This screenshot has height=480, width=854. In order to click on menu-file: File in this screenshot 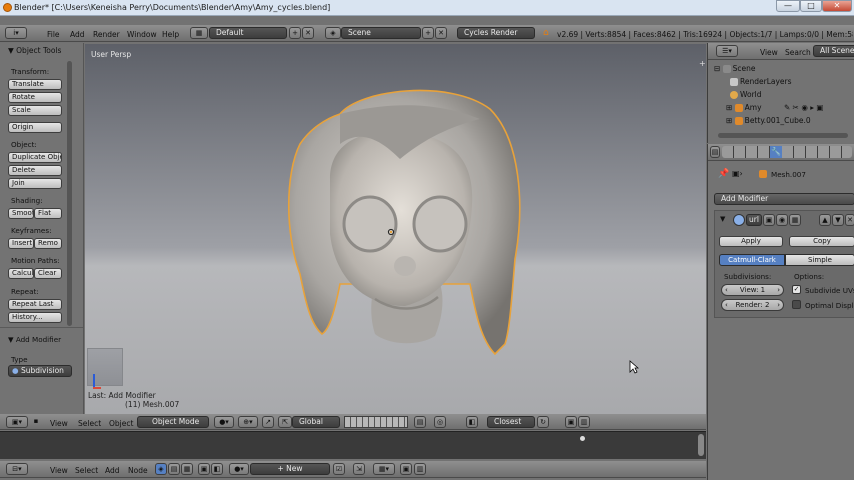, I will do `click(53, 34)`.